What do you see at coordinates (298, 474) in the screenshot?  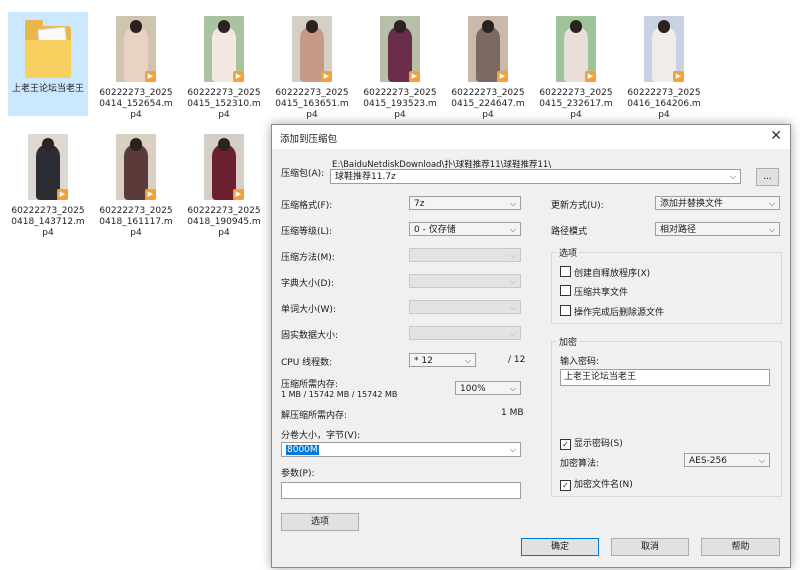 I see `params-label: 参数(P):` at bounding box center [298, 474].